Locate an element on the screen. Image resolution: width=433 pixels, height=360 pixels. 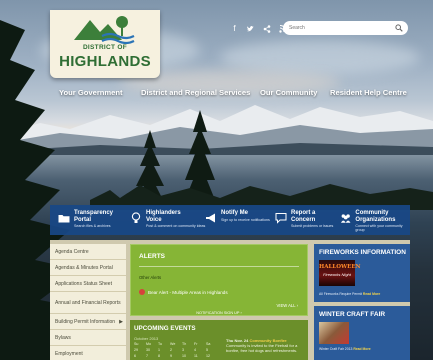
quicklink-subtitle: Post & comment on community ideas is located at coordinates (176, 226).